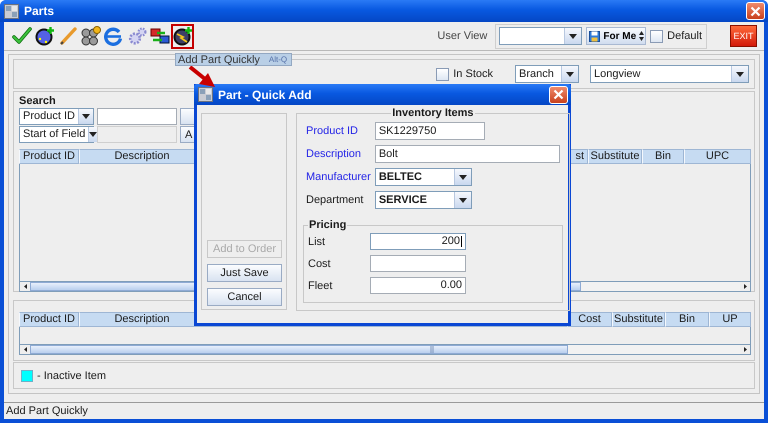 The height and width of the screenshot is (423, 768). I want to click on window-title: Parts, so click(39, 11).